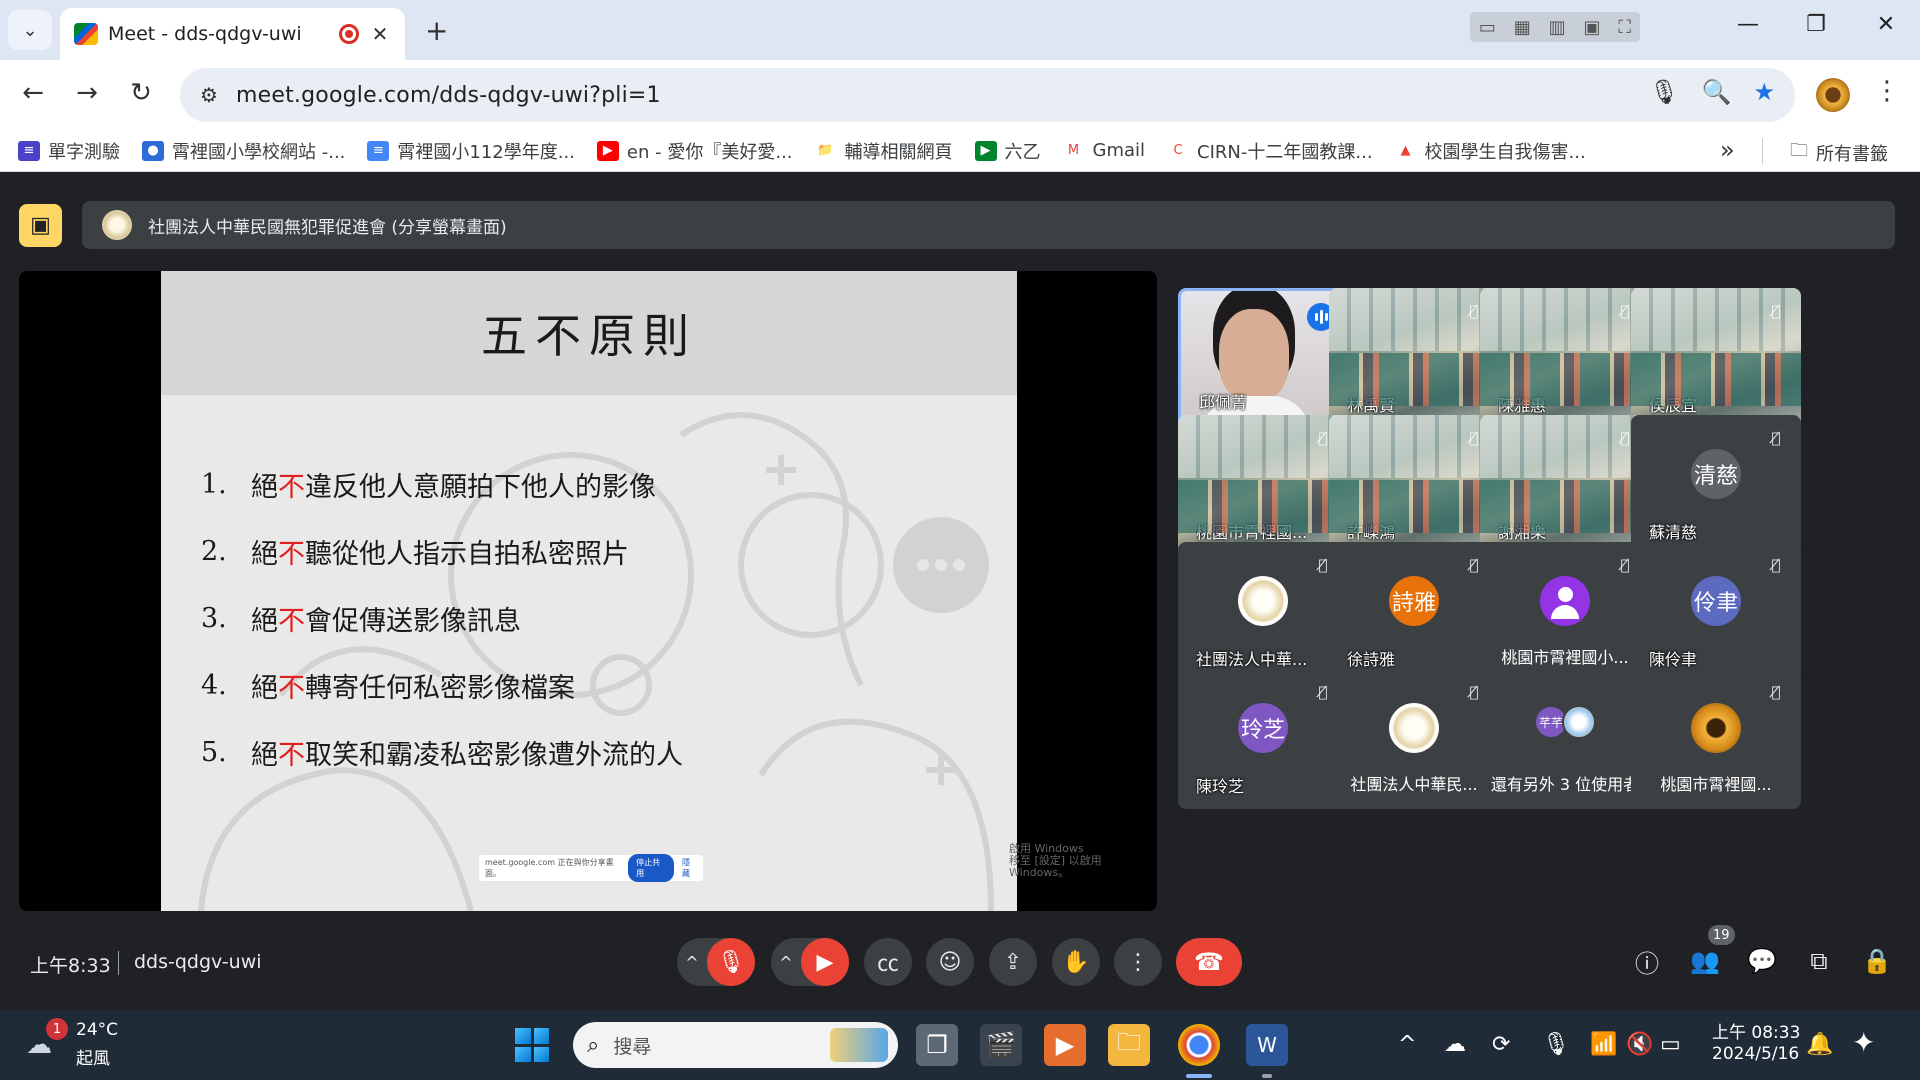 The image size is (1920, 1080). What do you see at coordinates (1716, 485) in the screenshot?
I see `participant-tile: 🎙̸ 清慈 蘇清慈` at bounding box center [1716, 485].